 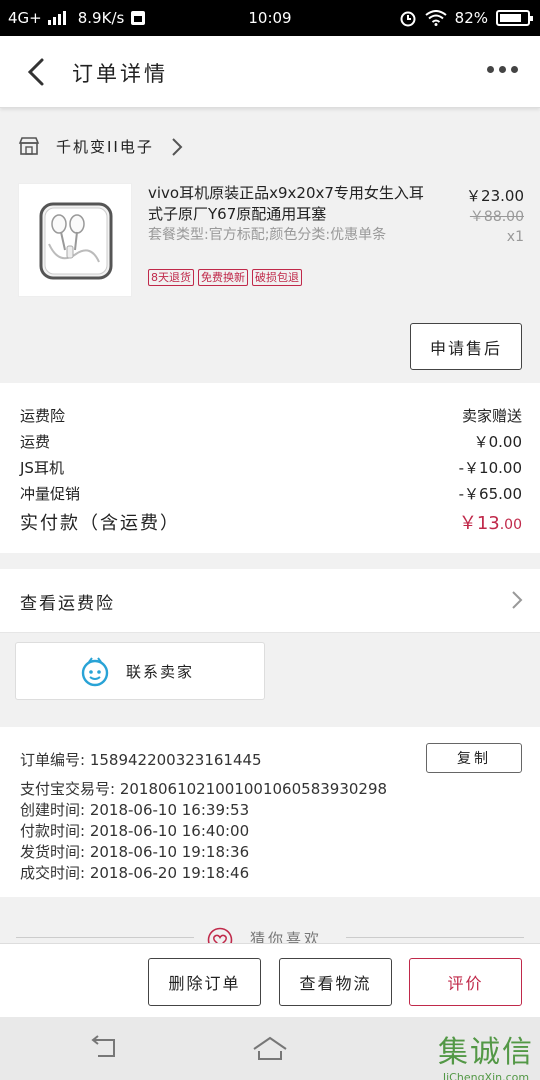 I want to click on product-image, so click(x=75, y=240).